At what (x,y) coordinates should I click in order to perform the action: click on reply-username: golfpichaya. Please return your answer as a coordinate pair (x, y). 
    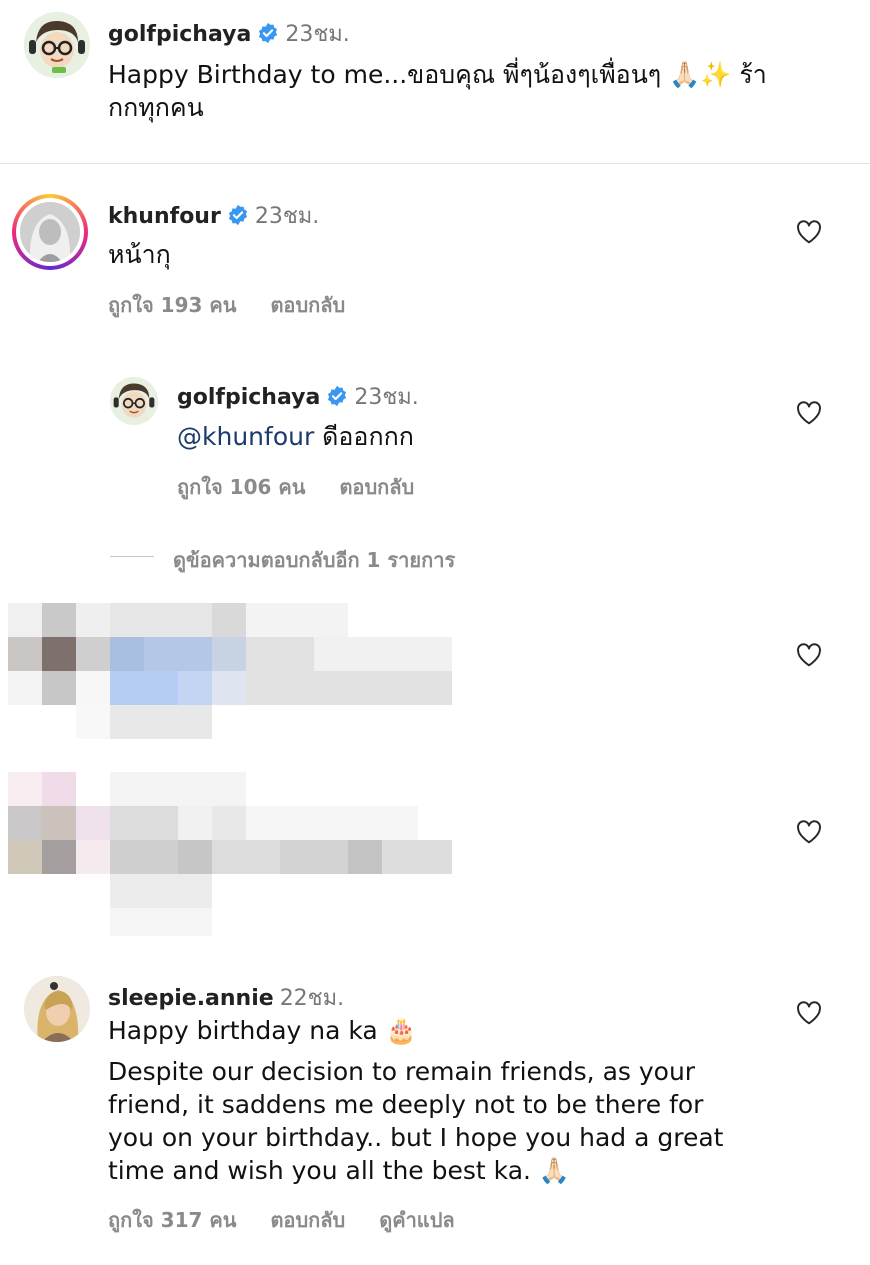
    Looking at the image, I should click on (248, 397).